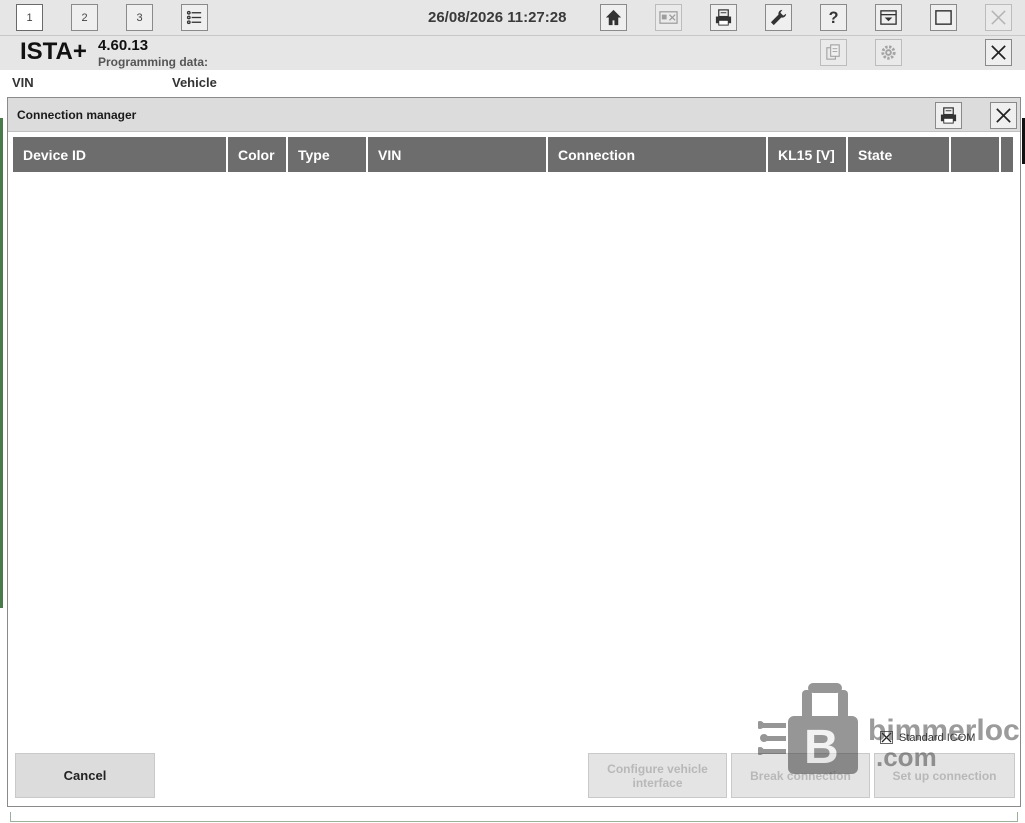 This screenshot has width=1025, height=823. What do you see at coordinates (77, 115) in the screenshot?
I see `dialog-title: Connection manager` at bounding box center [77, 115].